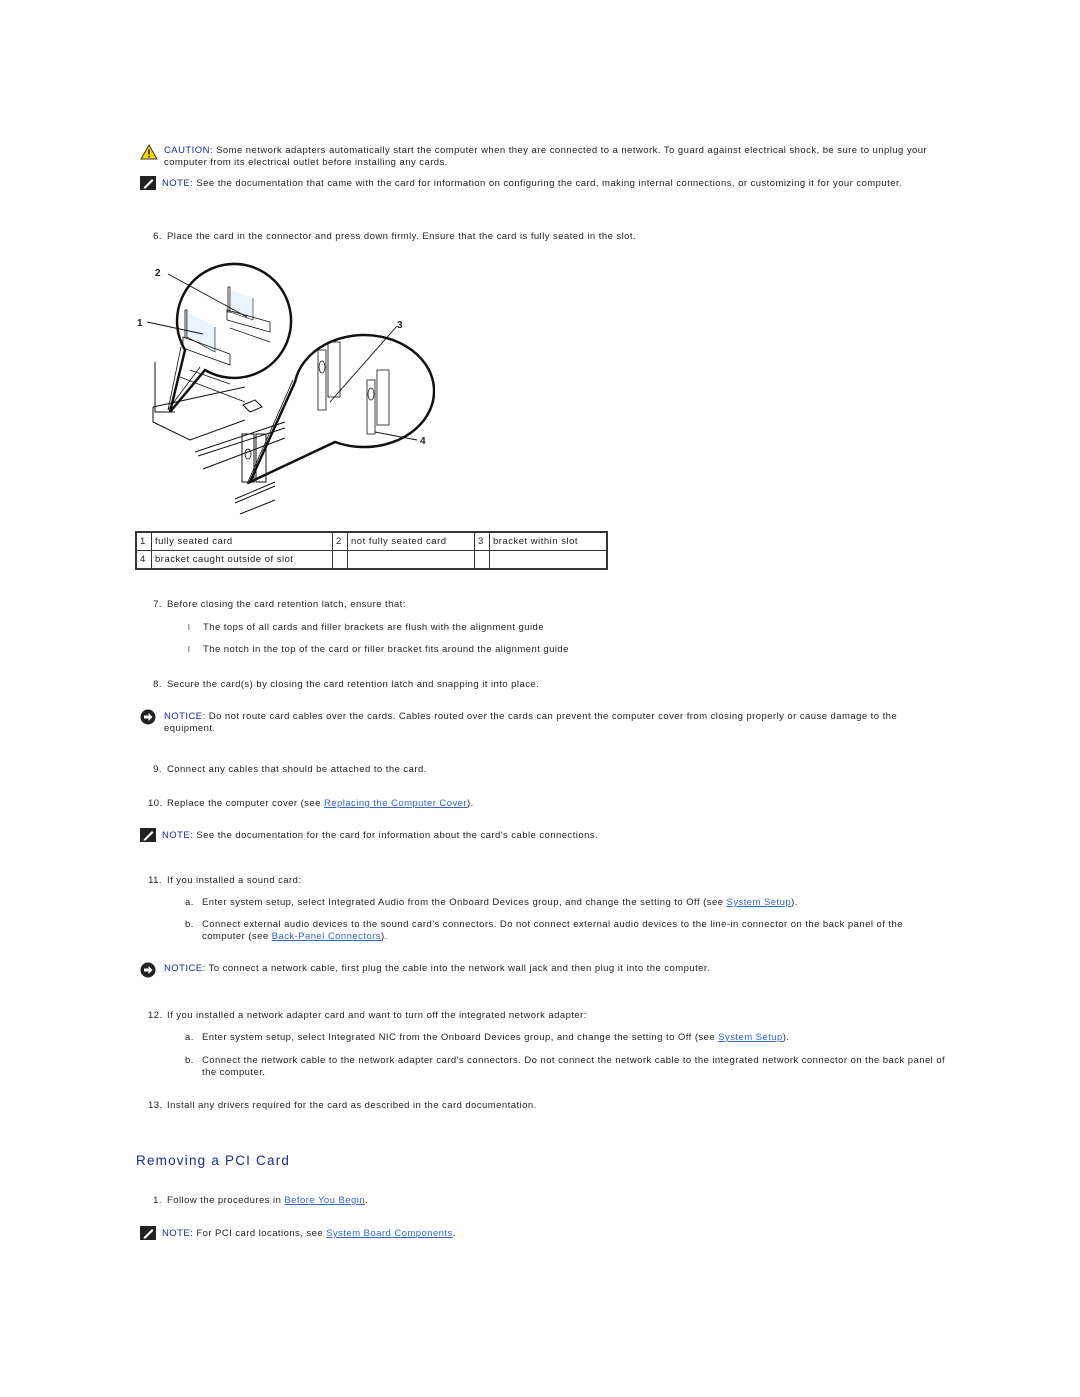 The height and width of the screenshot is (1397, 1080). I want to click on callout-4: 4, so click(423, 441).